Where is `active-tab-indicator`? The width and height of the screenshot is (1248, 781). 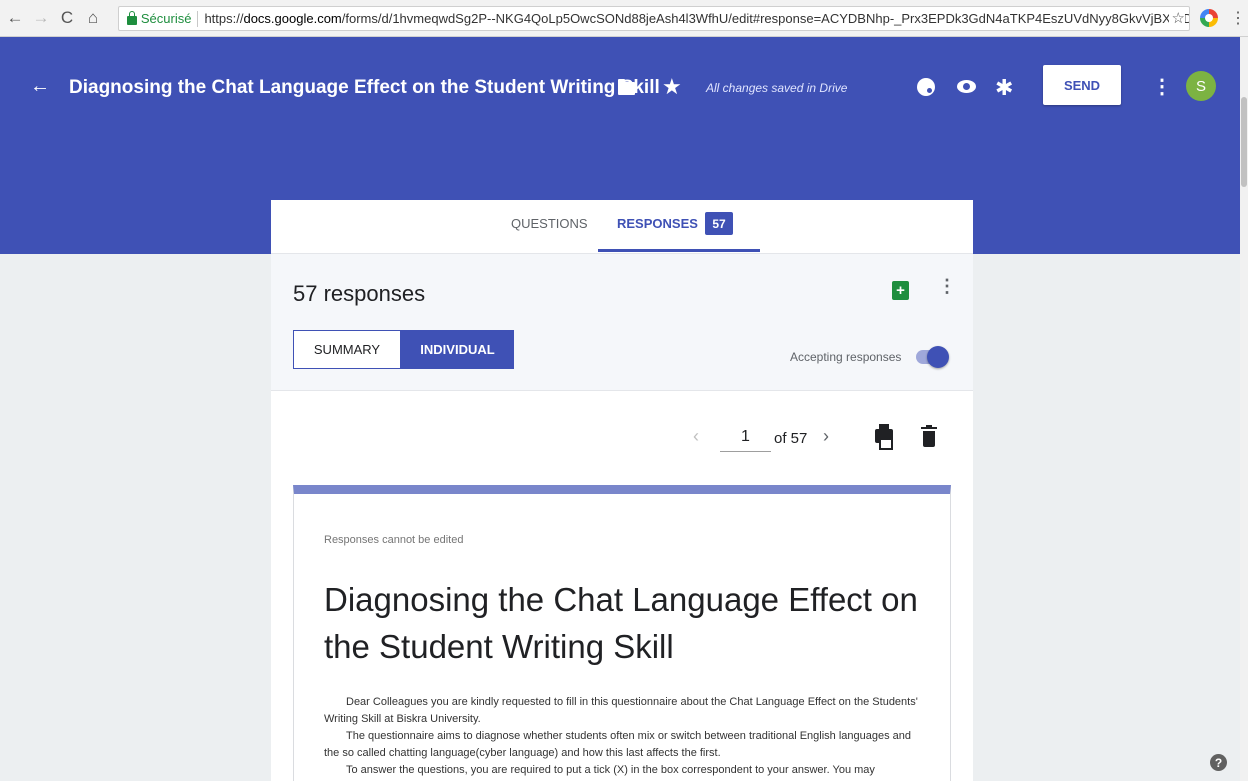 active-tab-indicator is located at coordinates (679, 250).